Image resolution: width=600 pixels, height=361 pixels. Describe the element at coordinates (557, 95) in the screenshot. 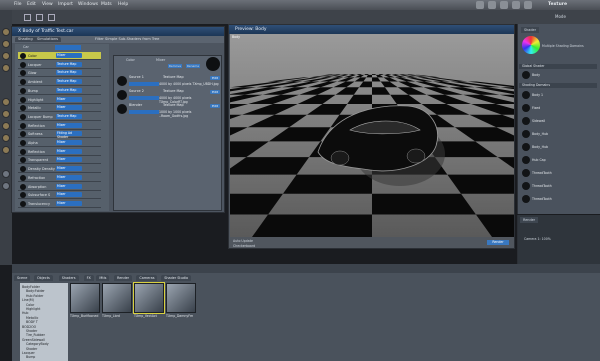

I see `domain-item: Body 1` at that location.